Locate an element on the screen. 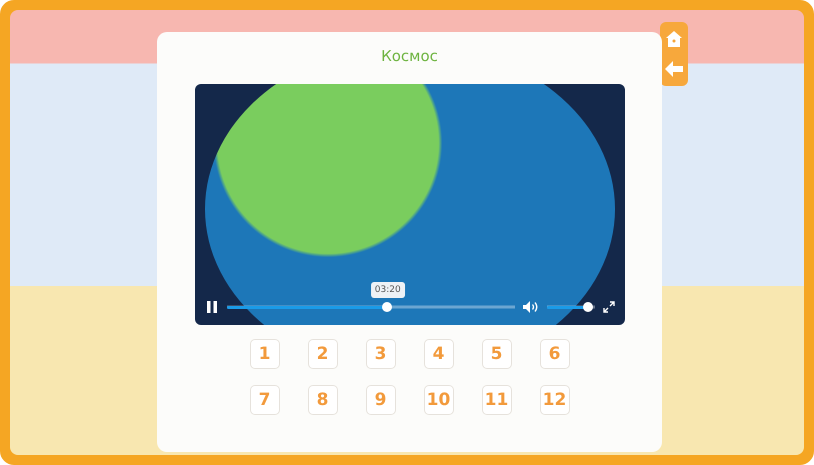 The image size is (814, 465). time-tooltip: 03:20 is located at coordinates (387, 290).